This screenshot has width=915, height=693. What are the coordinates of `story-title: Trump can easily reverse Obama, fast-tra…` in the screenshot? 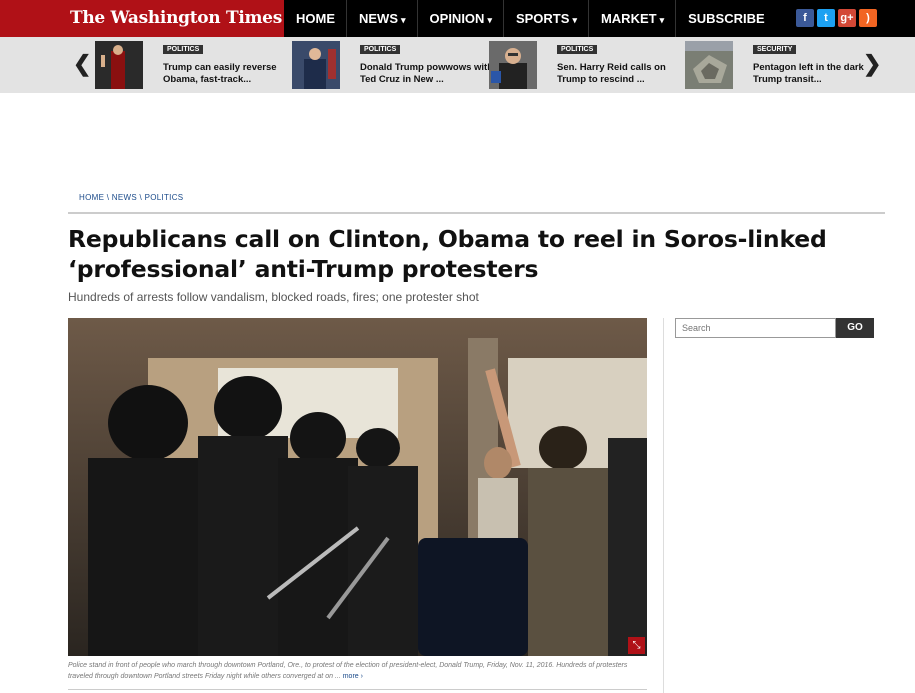 It's located at (230, 74).